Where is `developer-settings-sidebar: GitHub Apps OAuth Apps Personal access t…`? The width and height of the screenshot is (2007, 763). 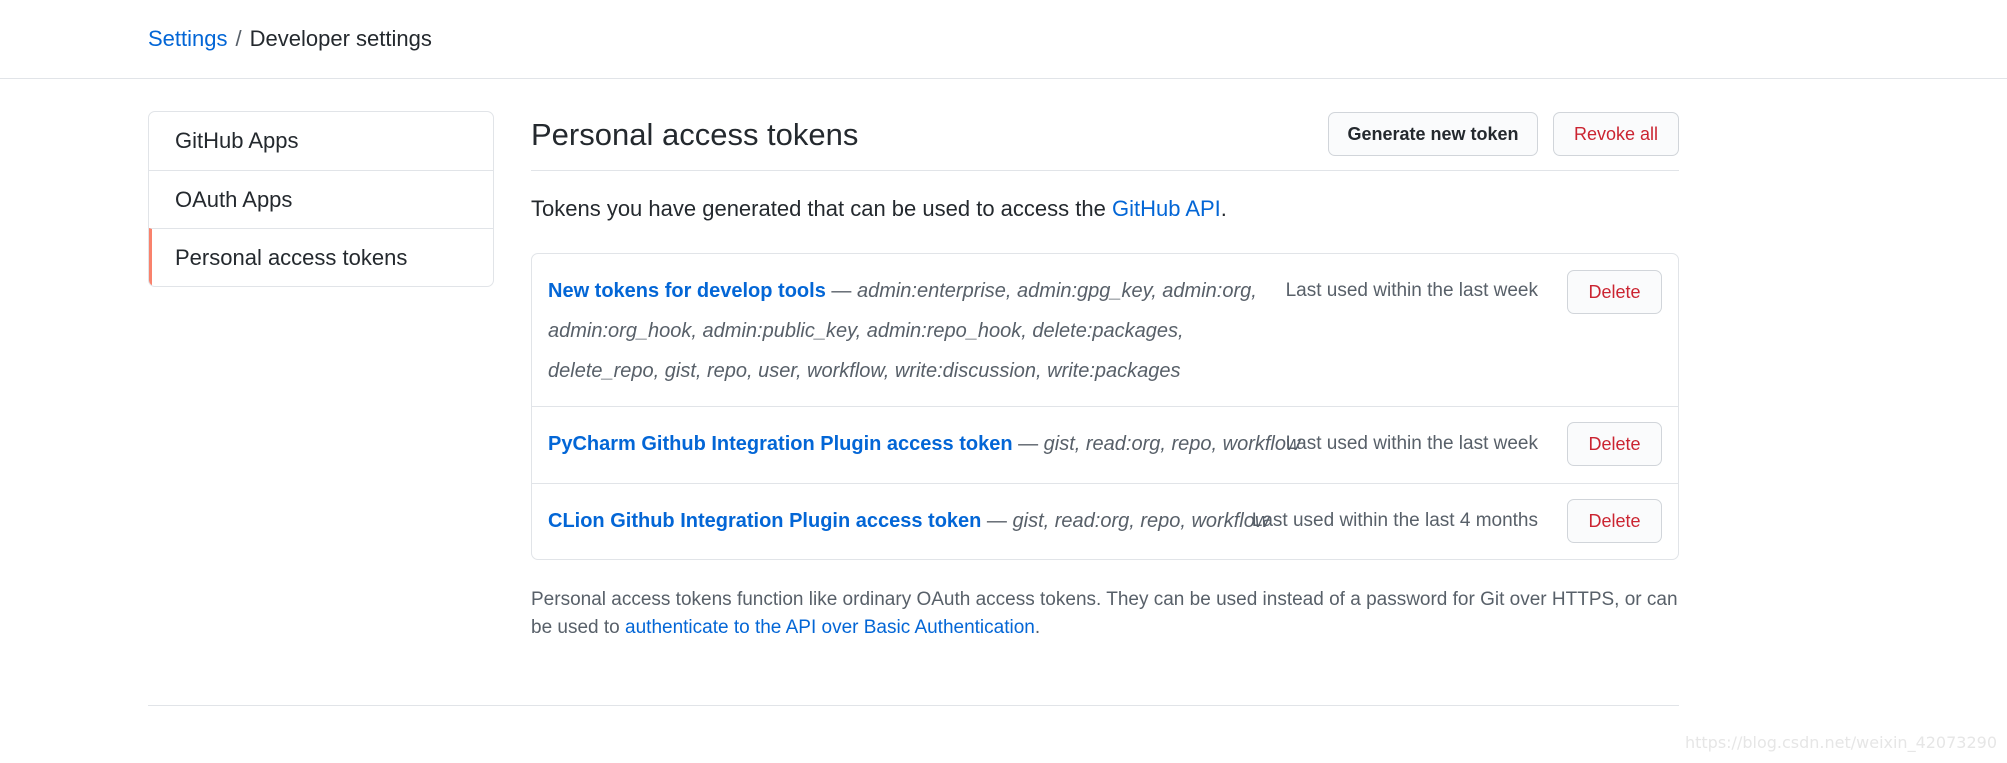 developer-settings-sidebar: GitHub Apps OAuth Apps Personal access t… is located at coordinates (321, 199).